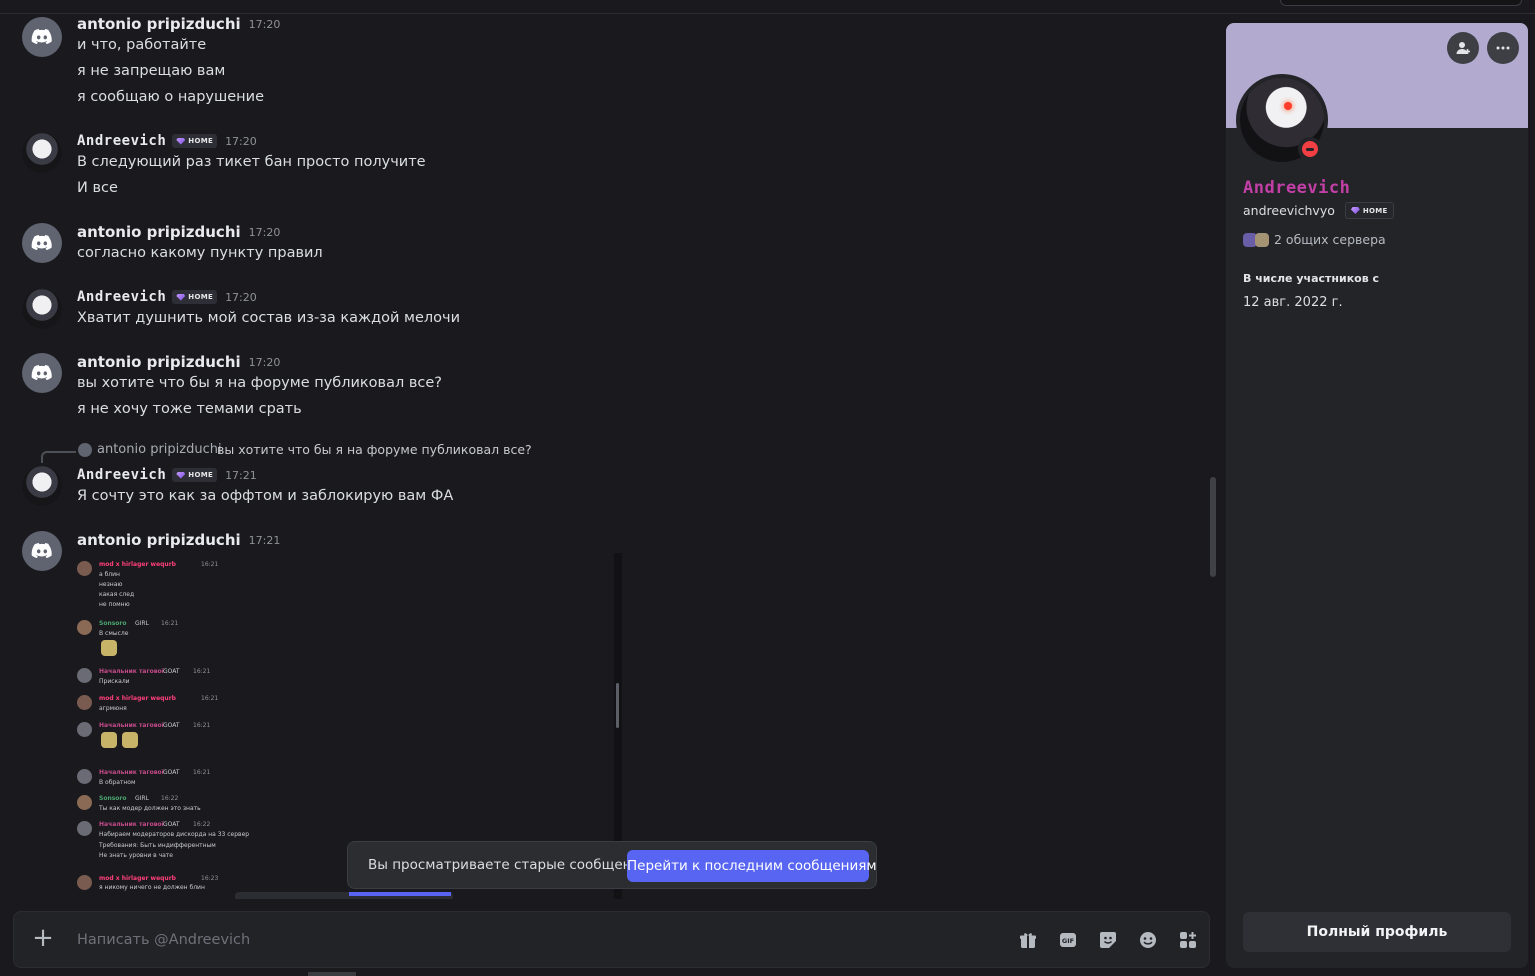 This screenshot has width=1535, height=976. Describe the element at coordinates (617, 705) in the screenshot. I see `attachment-scrollbar-thumb` at that location.